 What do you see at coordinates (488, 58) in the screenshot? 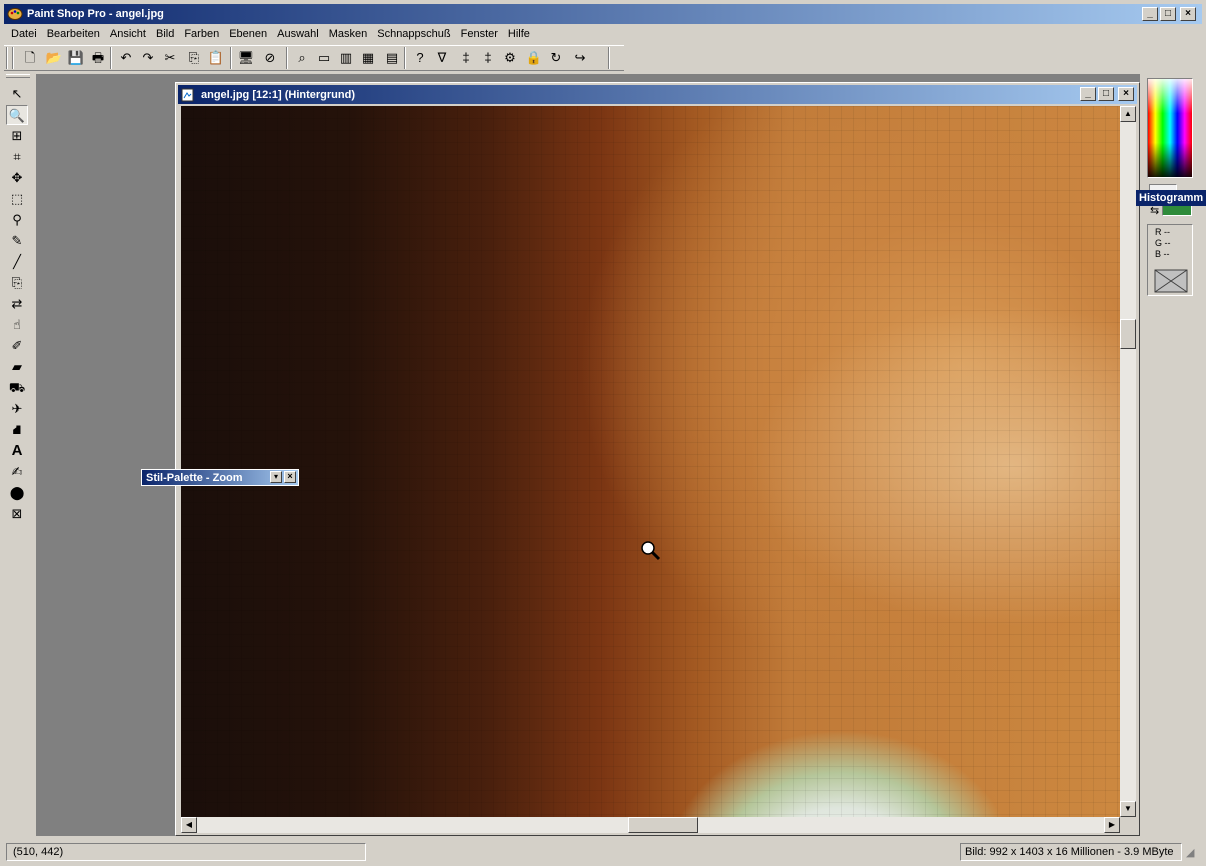
I see `color-balance-icon: ‡` at bounding box center [488, 58].